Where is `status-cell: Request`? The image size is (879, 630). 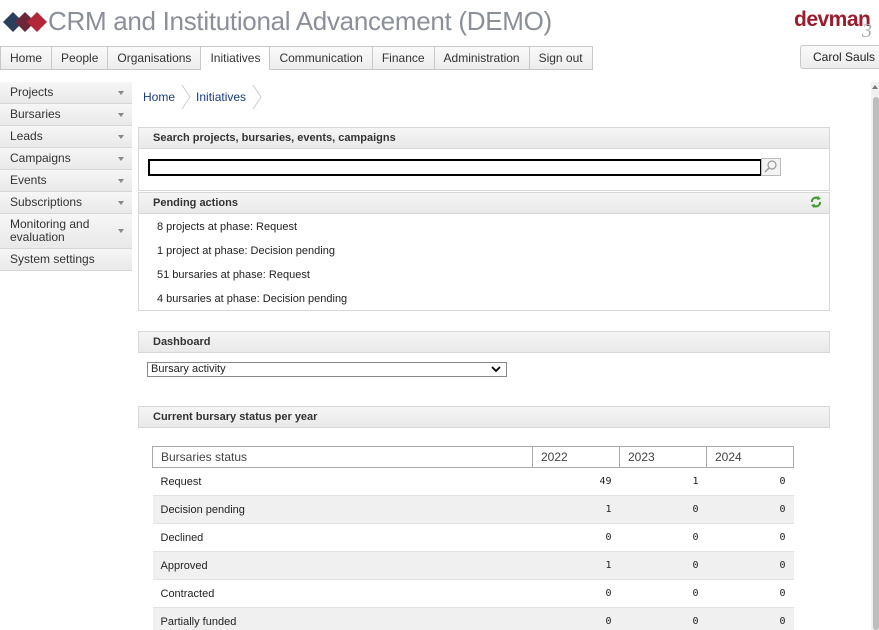 status-cell: Request is located at coordinates (342, 481).